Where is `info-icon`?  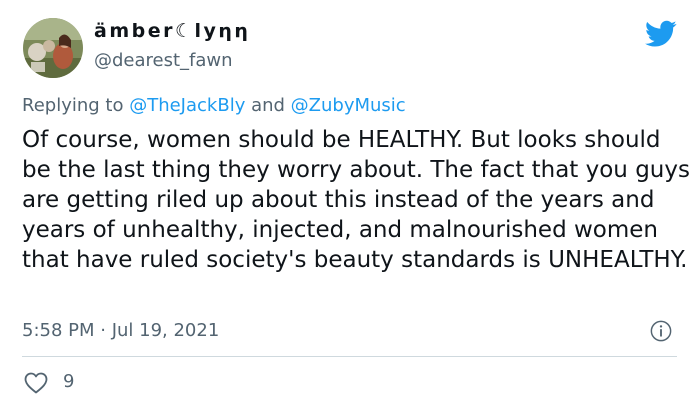 info-icon is located at coordinates (661, 331).